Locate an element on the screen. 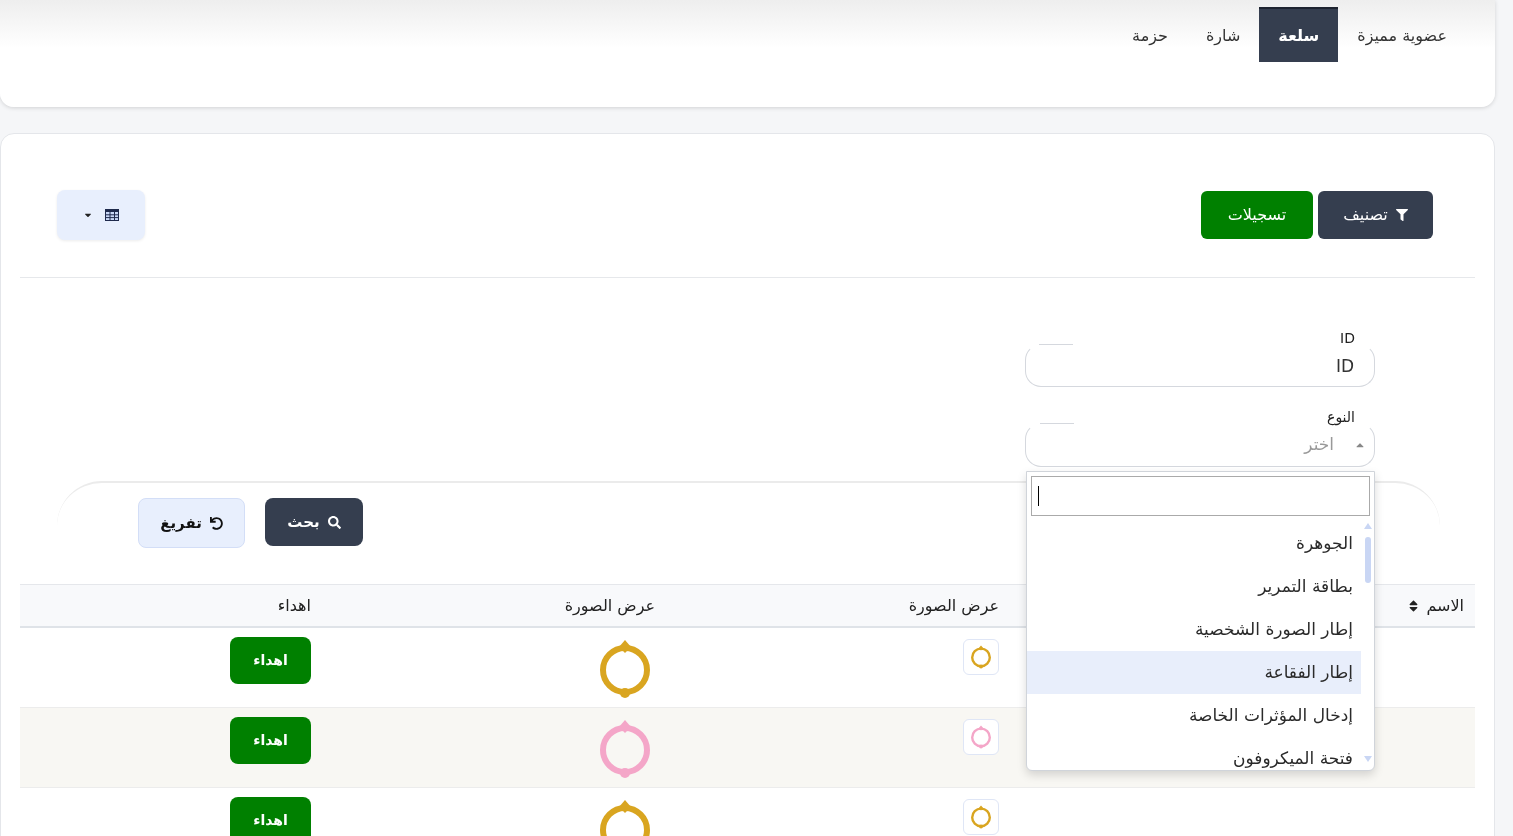 This screenshot has width=1513, height=836. filter-button: تصنيف is located at coordinates (1375, 215).